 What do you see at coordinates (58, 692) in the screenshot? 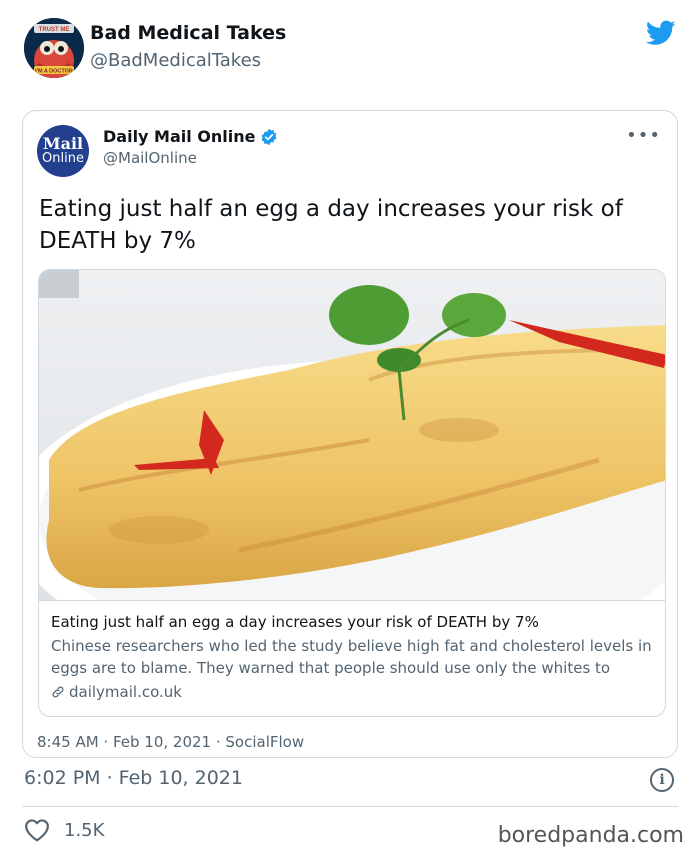
I see `link-icon` at bounding box center [58, 692].